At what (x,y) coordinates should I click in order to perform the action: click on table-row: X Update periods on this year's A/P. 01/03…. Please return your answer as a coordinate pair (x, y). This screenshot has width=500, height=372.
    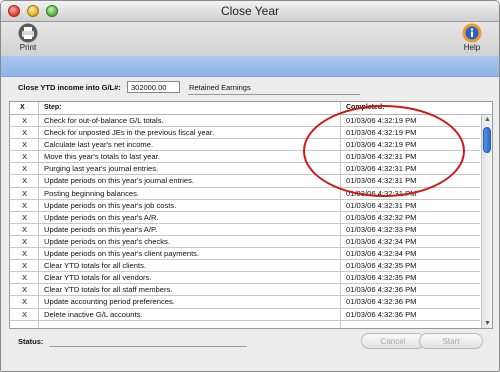
    Looking at the image, I should click on (245, 230).